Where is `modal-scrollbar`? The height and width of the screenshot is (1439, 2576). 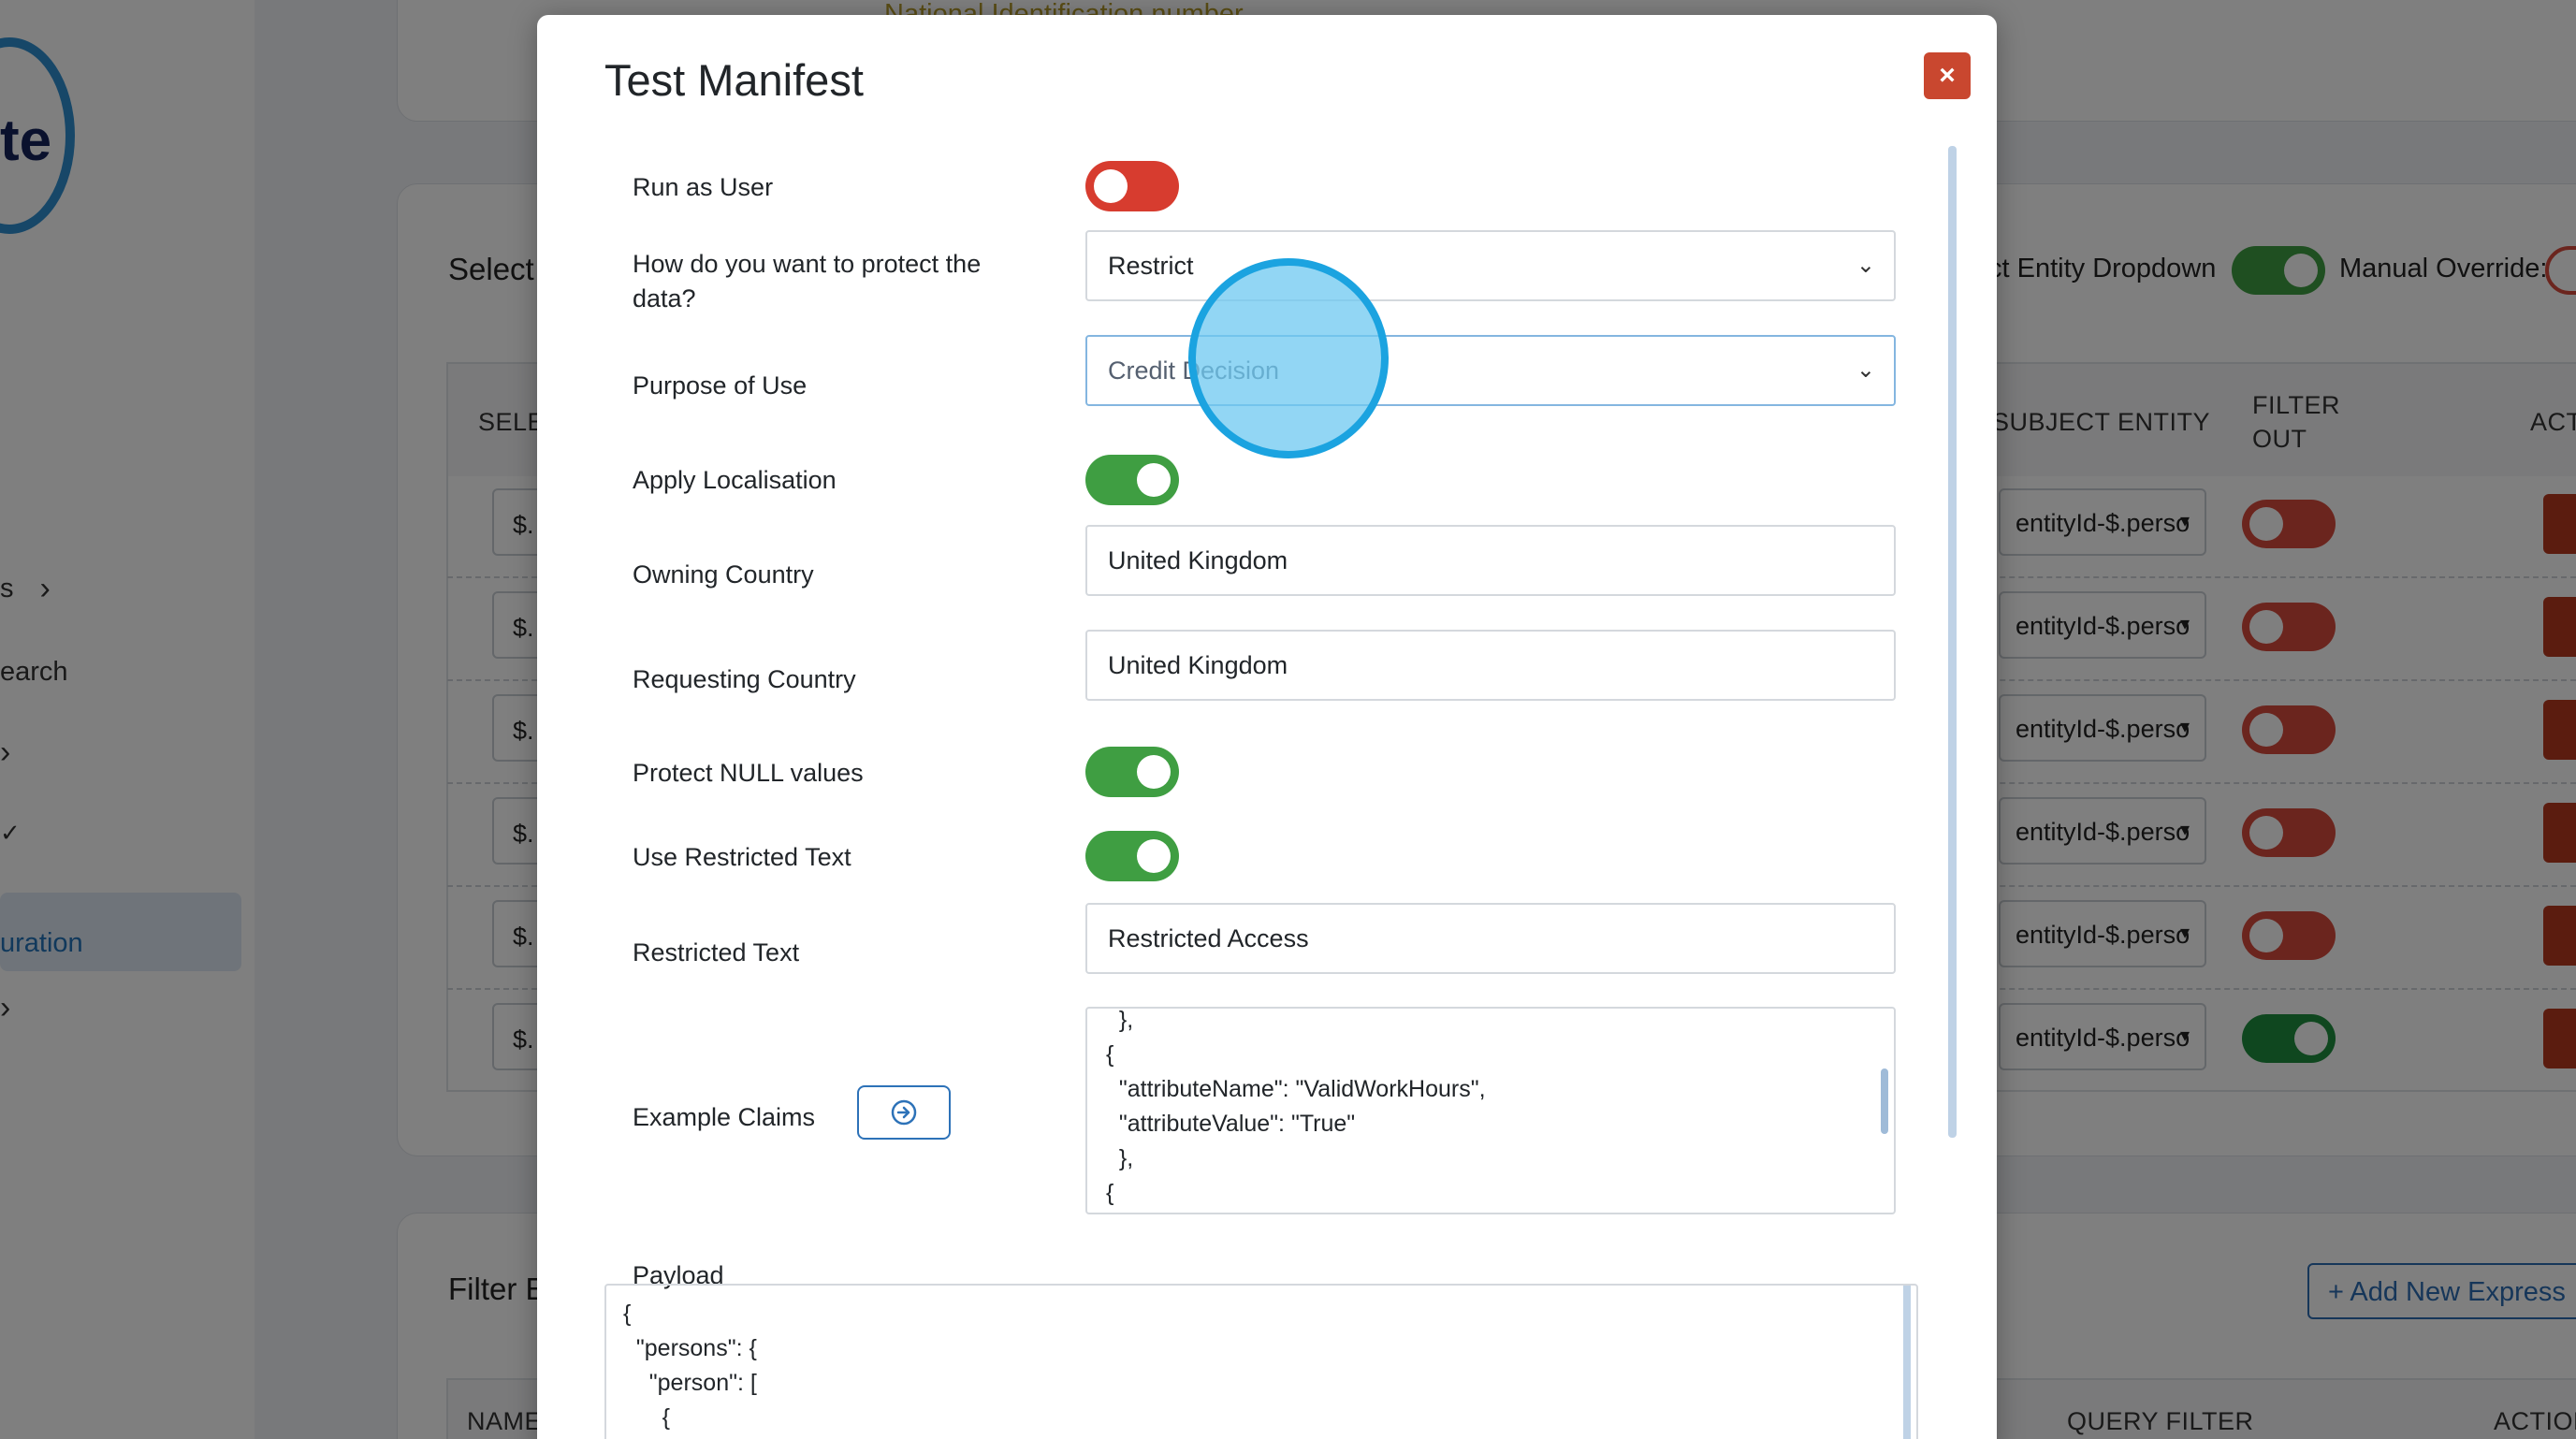 modal-scrollbar is located at coordinates (1952, 642).